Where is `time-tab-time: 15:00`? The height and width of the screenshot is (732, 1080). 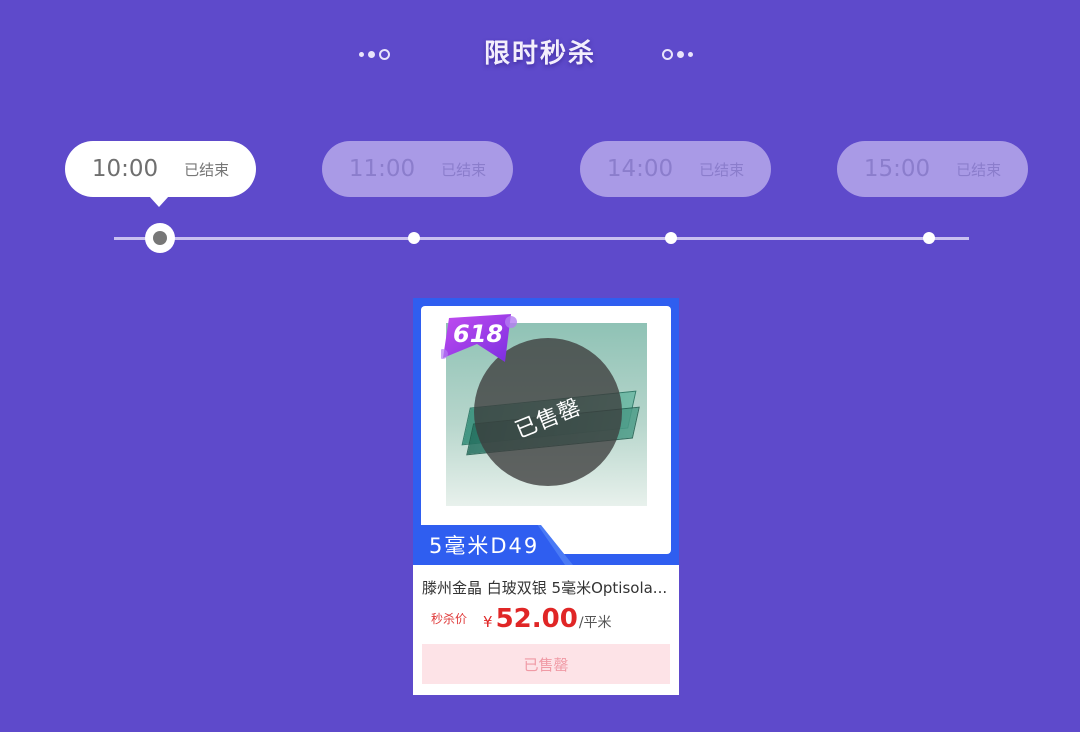
time-tab-time: 15:00 is located at coordinates (897, 169).